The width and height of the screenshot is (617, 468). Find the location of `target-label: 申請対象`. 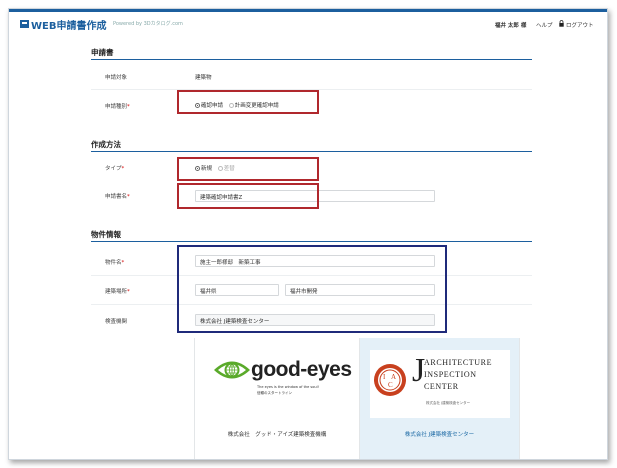

target-label: 申請対象 is located at coordinates (116, 78).